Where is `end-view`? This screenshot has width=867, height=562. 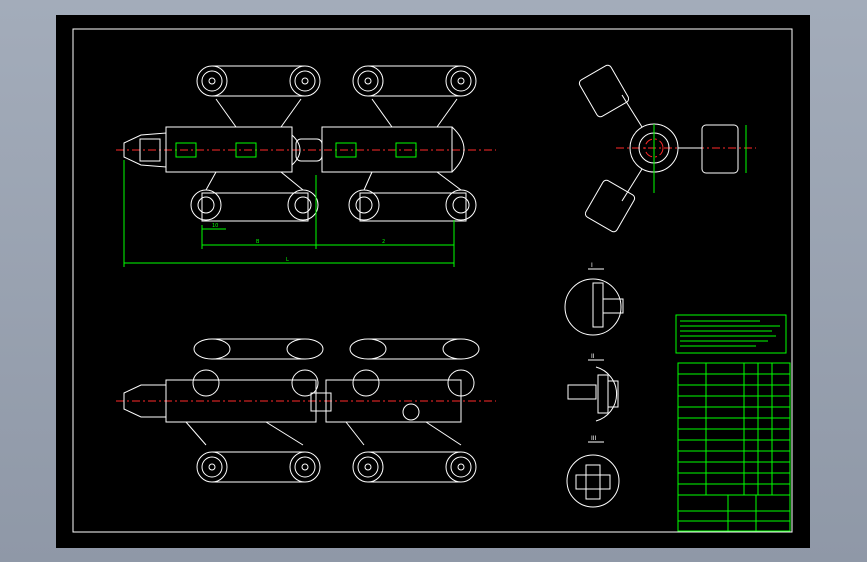 end-view is located at coordinates (667, 148).